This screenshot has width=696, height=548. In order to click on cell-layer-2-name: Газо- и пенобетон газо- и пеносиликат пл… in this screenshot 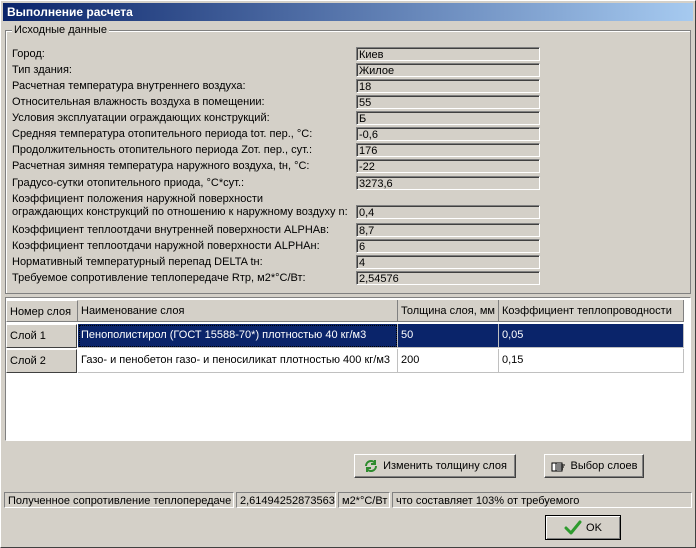, I will do `click(238, 361)`.